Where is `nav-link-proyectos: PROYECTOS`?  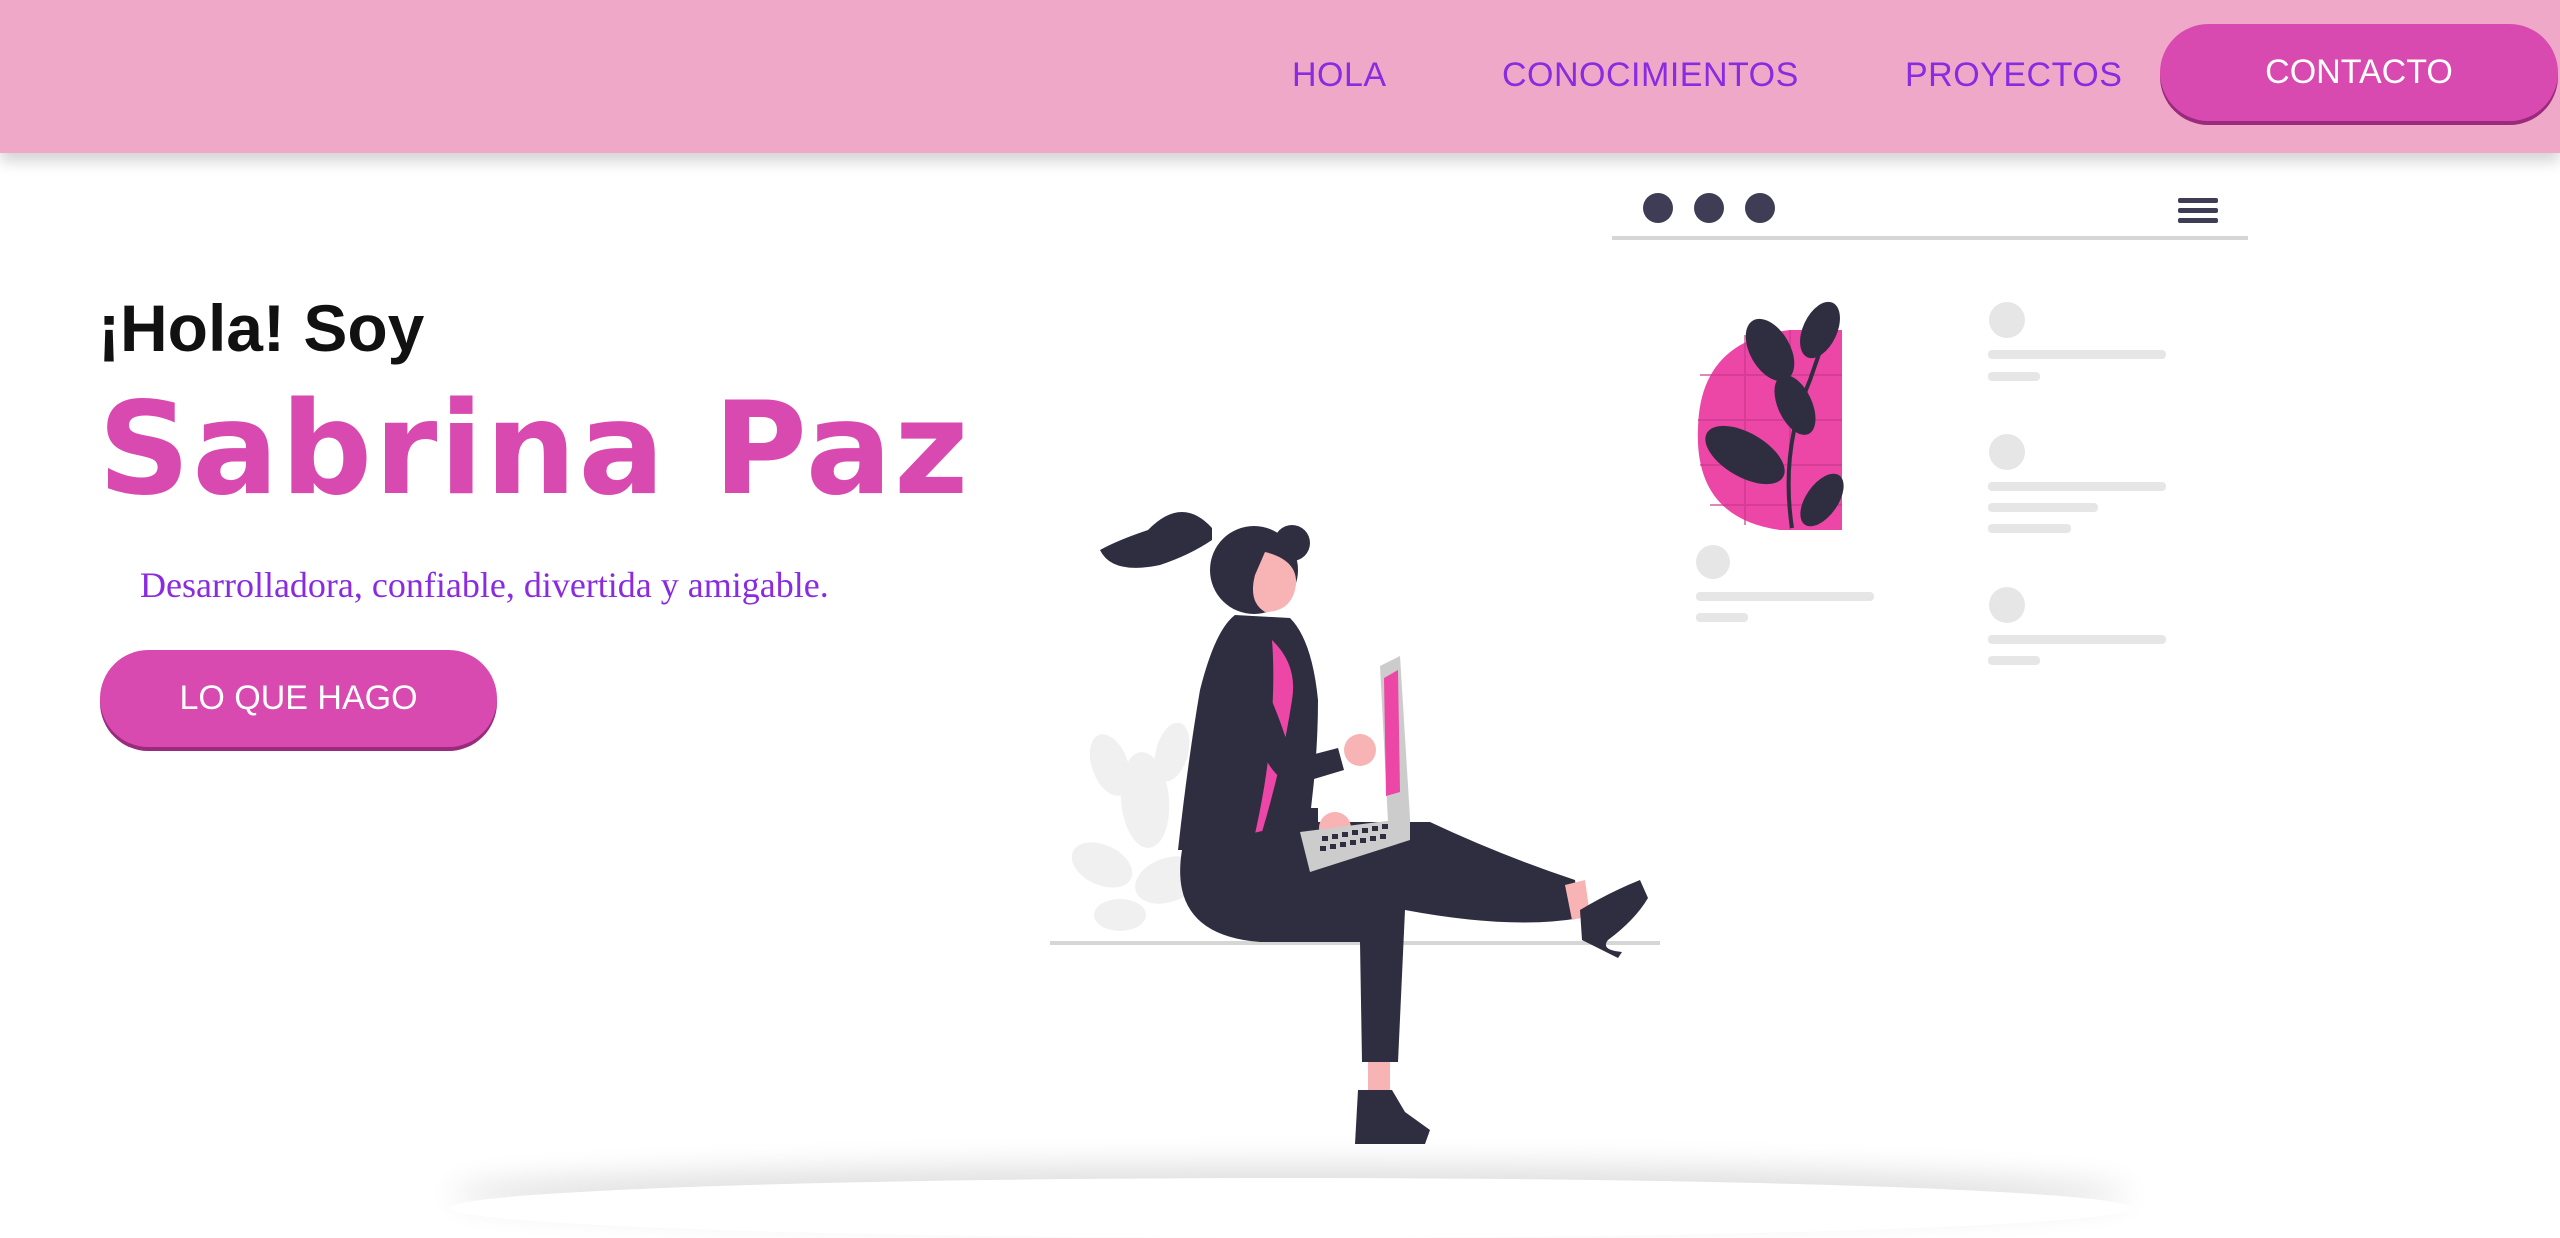
nav-link-proyectos: PROYECTOS is located at coordinates (2013, 75).